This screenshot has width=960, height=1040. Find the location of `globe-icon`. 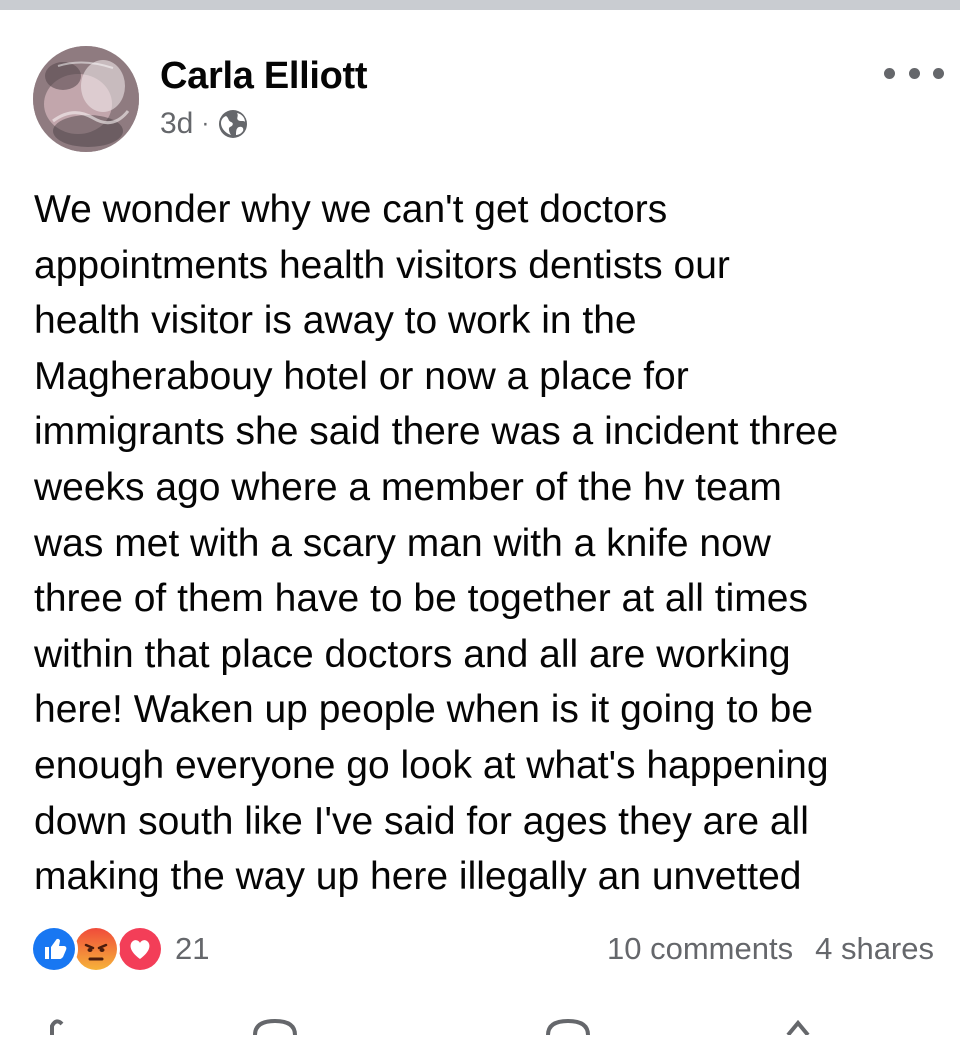

globe-icon is located at coordinates (233, 124).